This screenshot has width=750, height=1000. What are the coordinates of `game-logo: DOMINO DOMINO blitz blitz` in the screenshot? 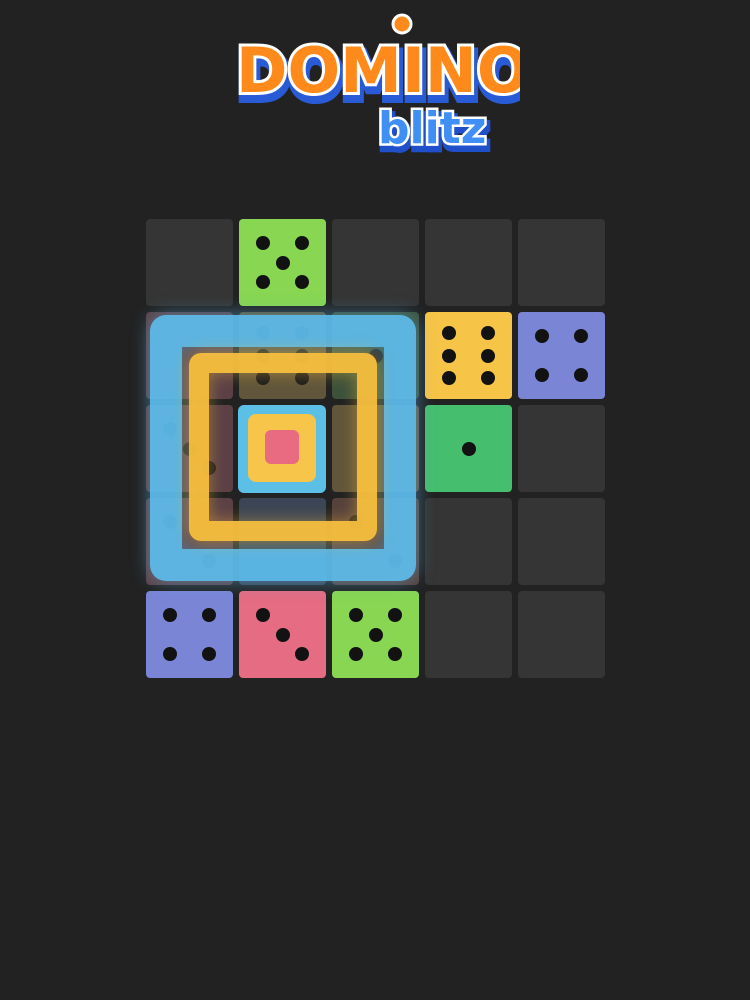 It's located at (375, 87).